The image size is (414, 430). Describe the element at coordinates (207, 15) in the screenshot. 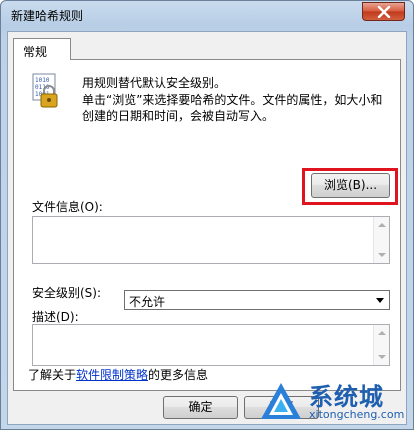

I see `title-bar: 新建哈希规则` at that location.